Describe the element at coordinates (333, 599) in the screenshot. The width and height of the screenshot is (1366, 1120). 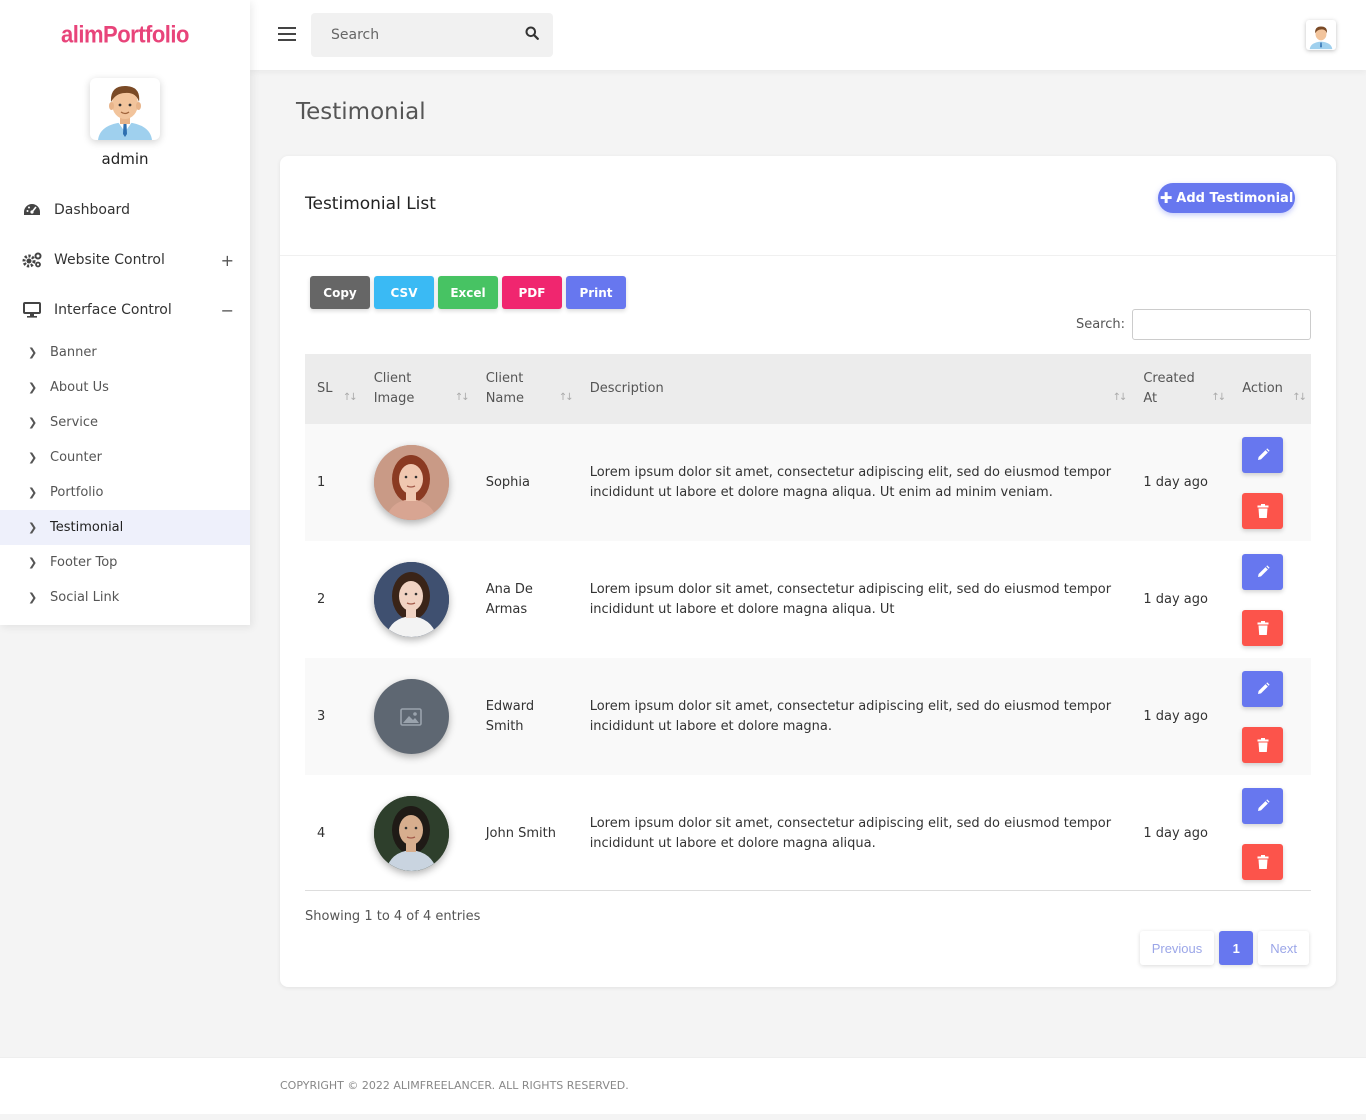
I see `cell-sl: 2` at that location.